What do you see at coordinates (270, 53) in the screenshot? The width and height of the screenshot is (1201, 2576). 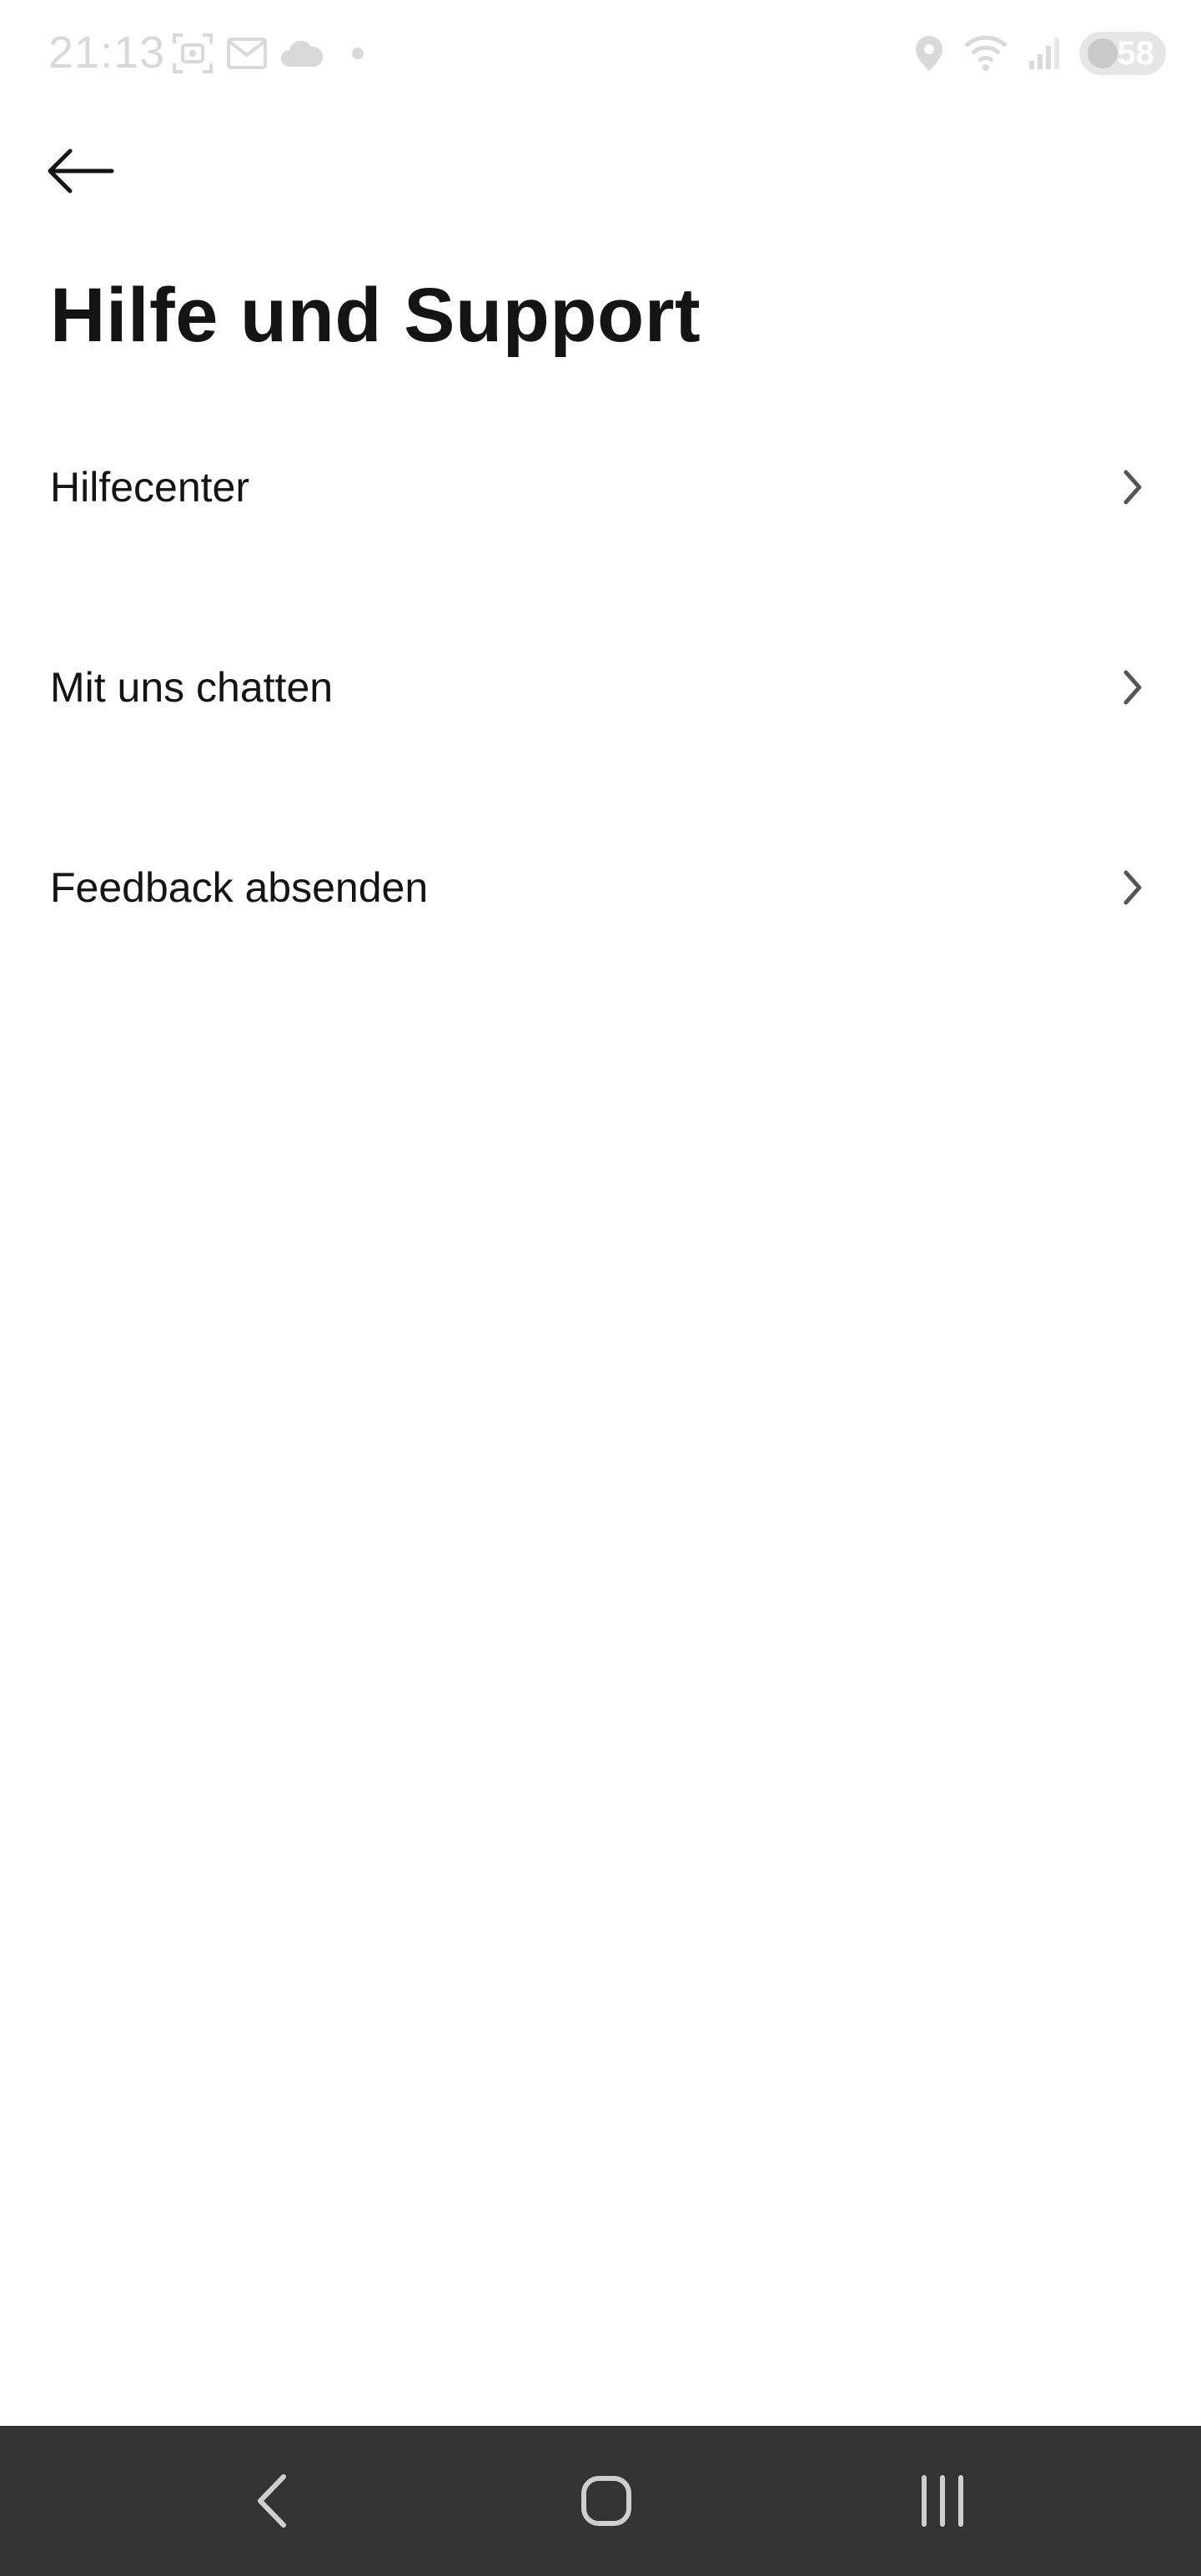 I see `status-notification-icons` at bounding box center [270, 53].